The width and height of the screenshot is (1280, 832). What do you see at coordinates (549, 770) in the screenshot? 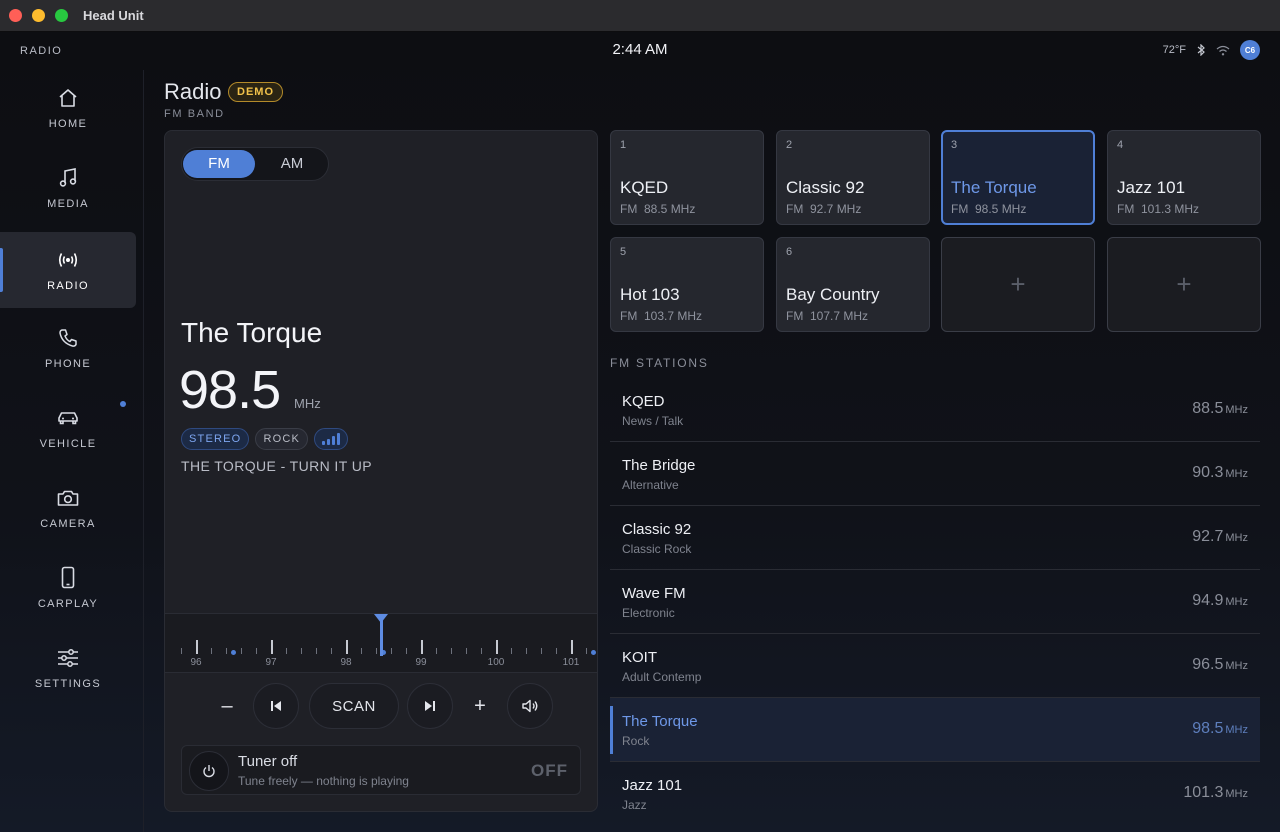
I see `power-state: OFF` at bounding box center [549, 770].